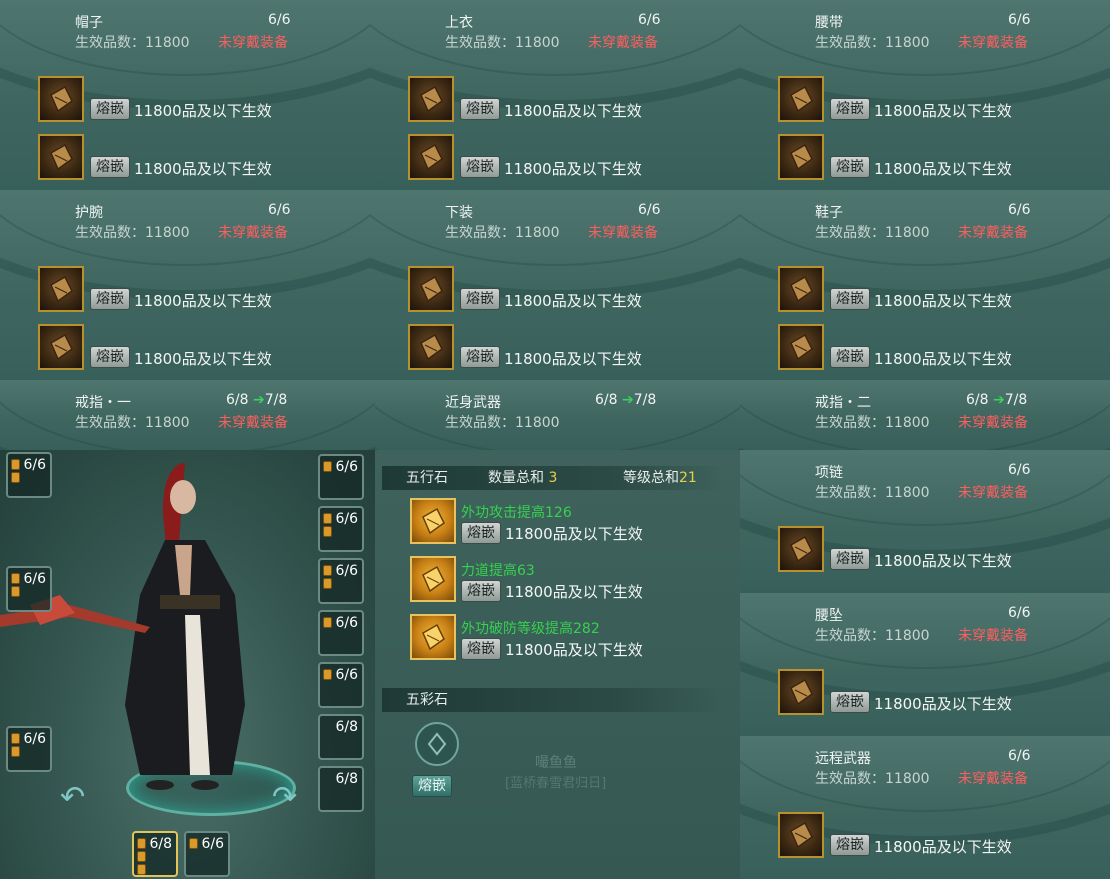  What do you see at coordinates (557, 415) in the screenshot?
I see `panel-melee-weapon: 近身武器 6/8 ➔7/8 生效品数：11800` at bounding box center [557, 415].